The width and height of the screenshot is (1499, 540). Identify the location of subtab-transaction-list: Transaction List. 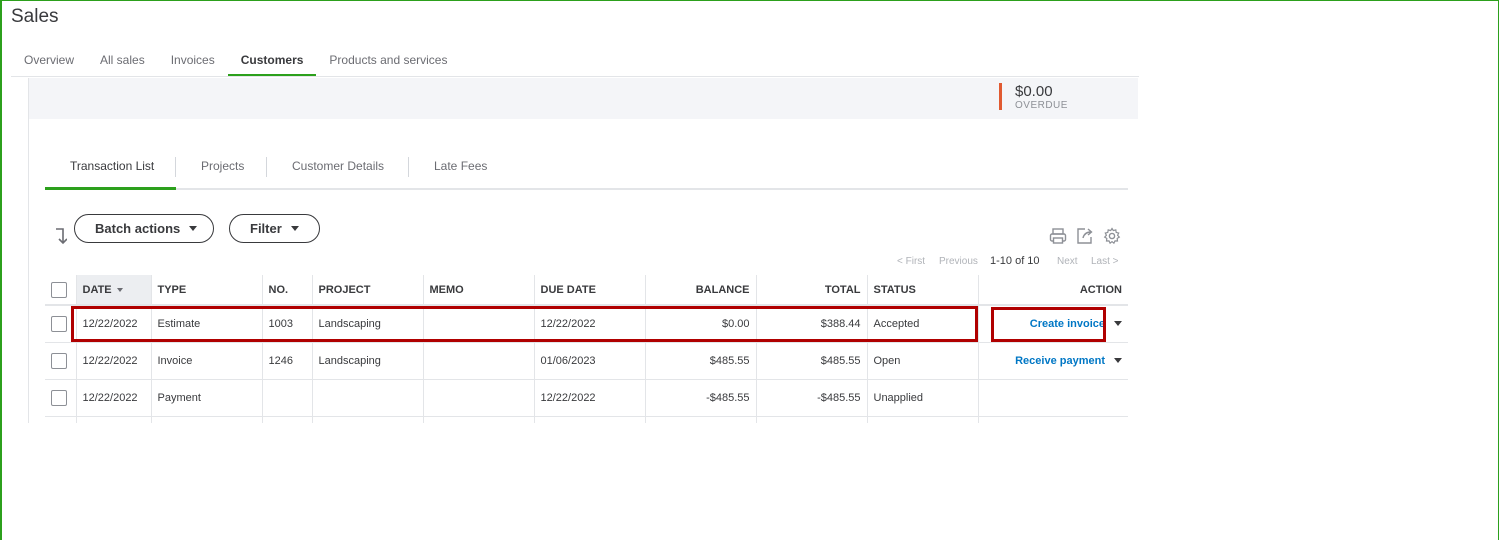
(112, 171).